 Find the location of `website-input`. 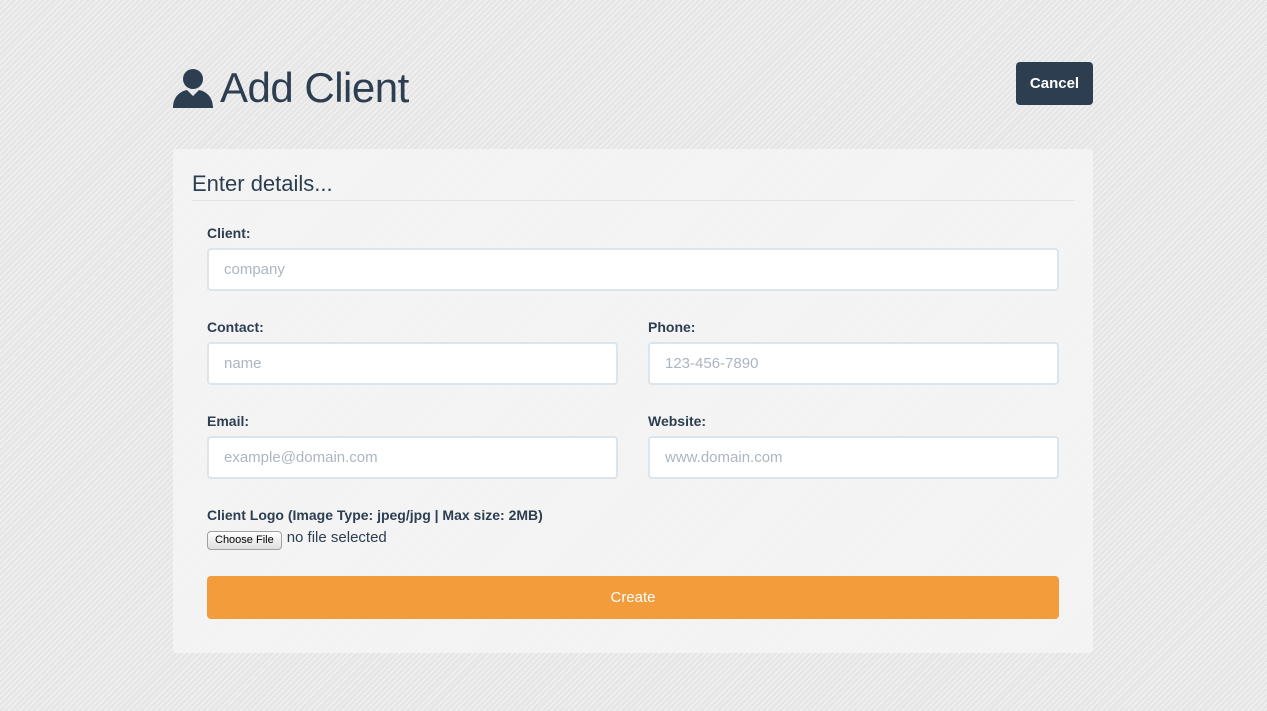

website-input is located at coordinates (853, 457).